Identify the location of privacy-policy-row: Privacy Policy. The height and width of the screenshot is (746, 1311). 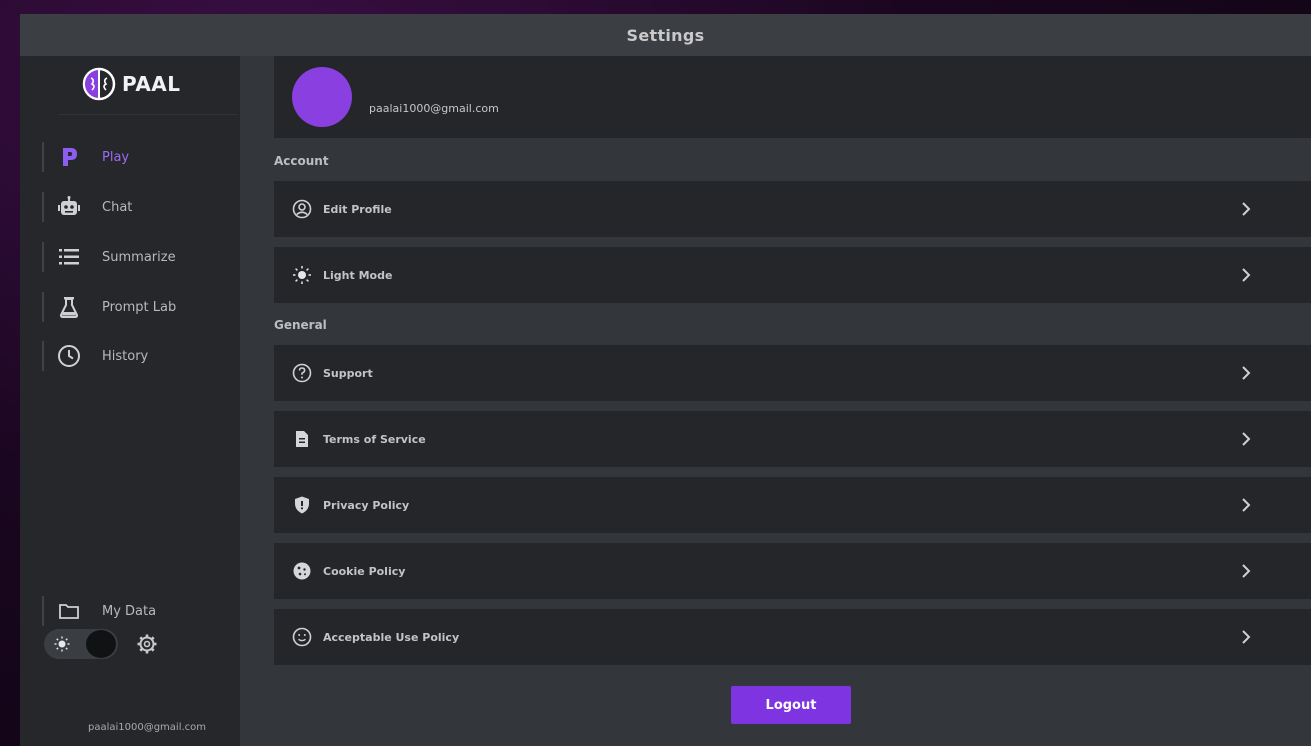
(792, 505).